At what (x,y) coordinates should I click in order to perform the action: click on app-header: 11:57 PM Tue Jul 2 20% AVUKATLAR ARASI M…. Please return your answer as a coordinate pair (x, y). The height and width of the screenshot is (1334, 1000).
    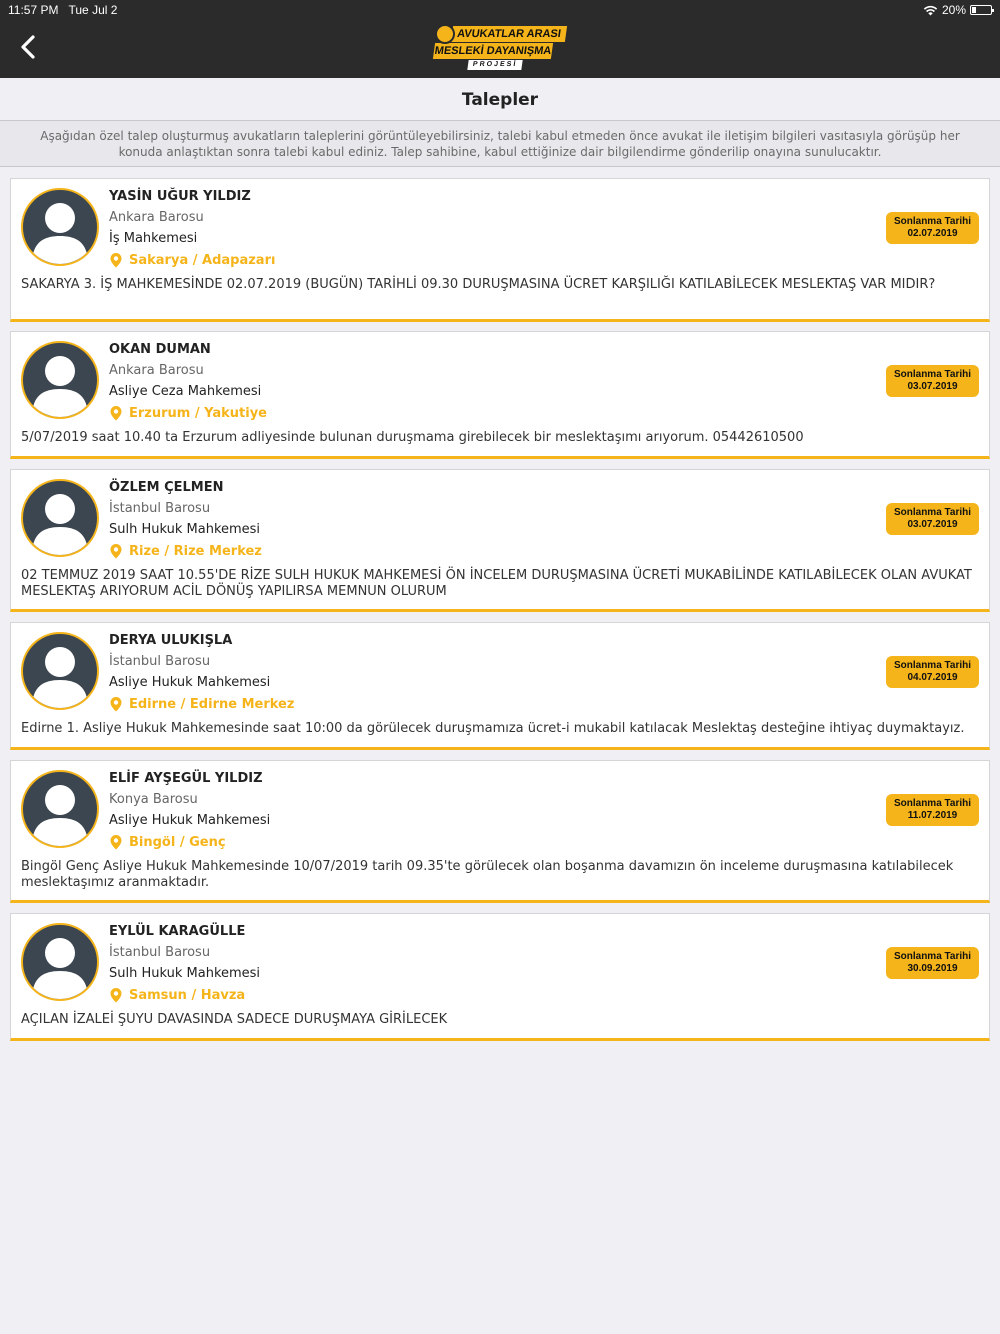
    Looking at the image, I should click on (500, 39).